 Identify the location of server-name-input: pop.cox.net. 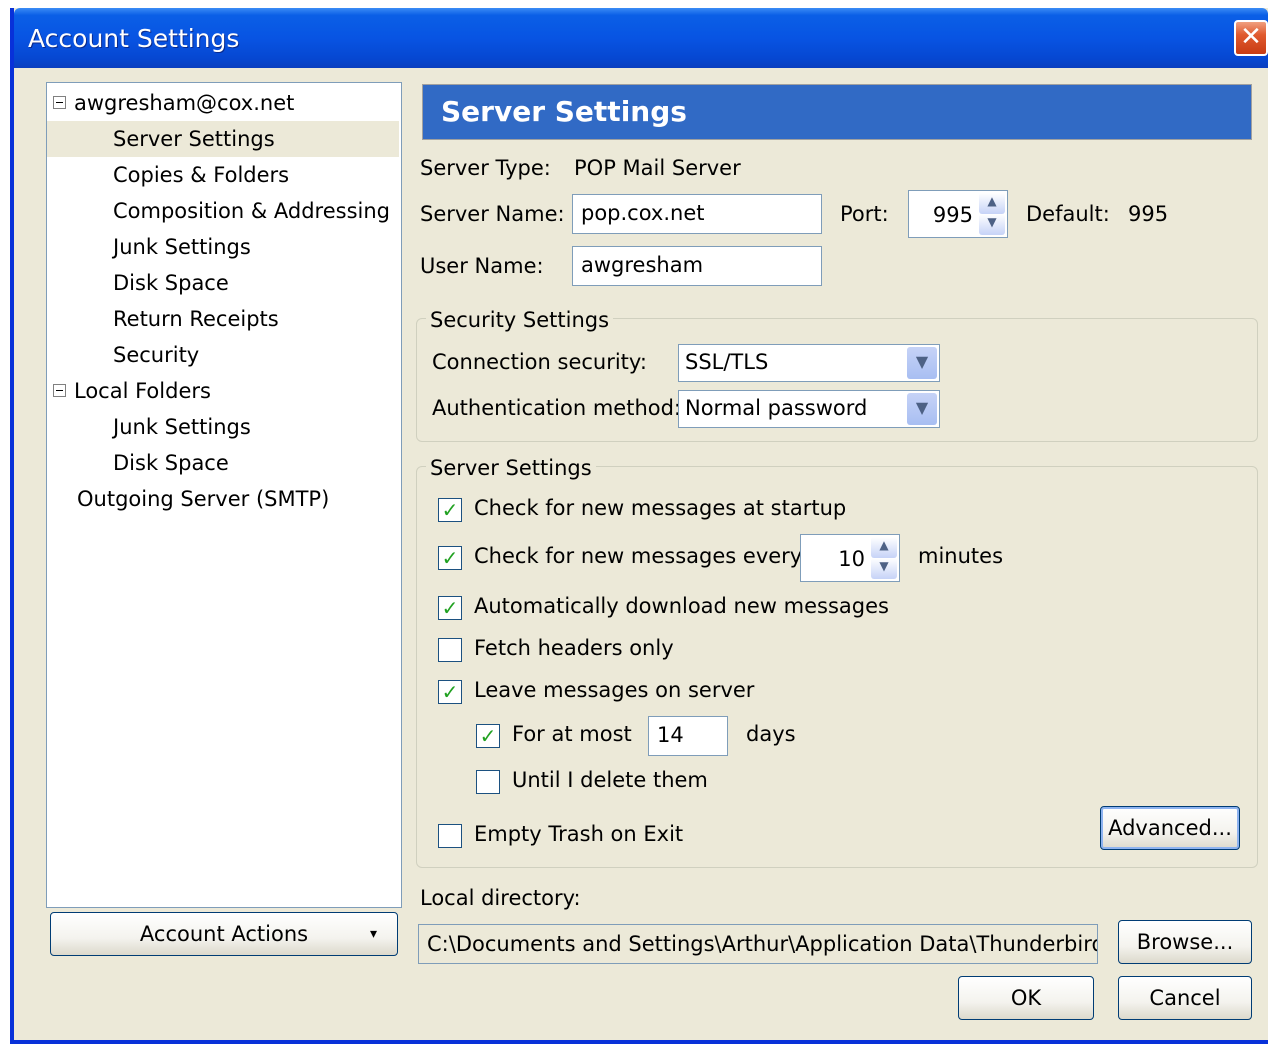
(697, 214).